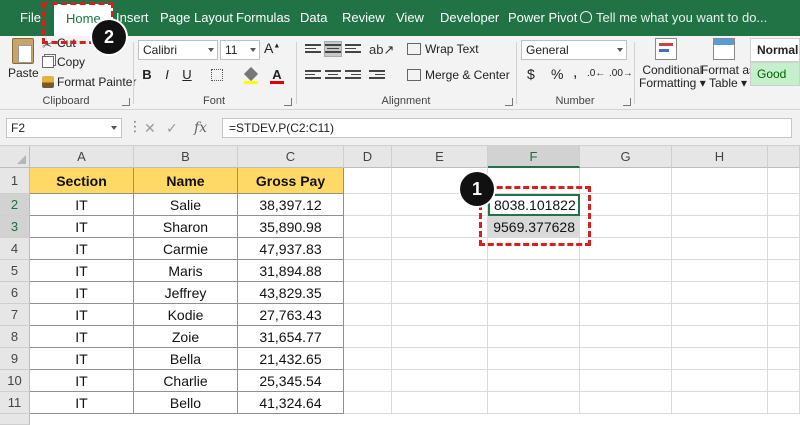 Image resolution: width=800 pixels, height=425 pixels. What do you see at coordinates (186, 315) in the screenshot?
I see `cell-name: Kodie` at bounding box center [186, 315].